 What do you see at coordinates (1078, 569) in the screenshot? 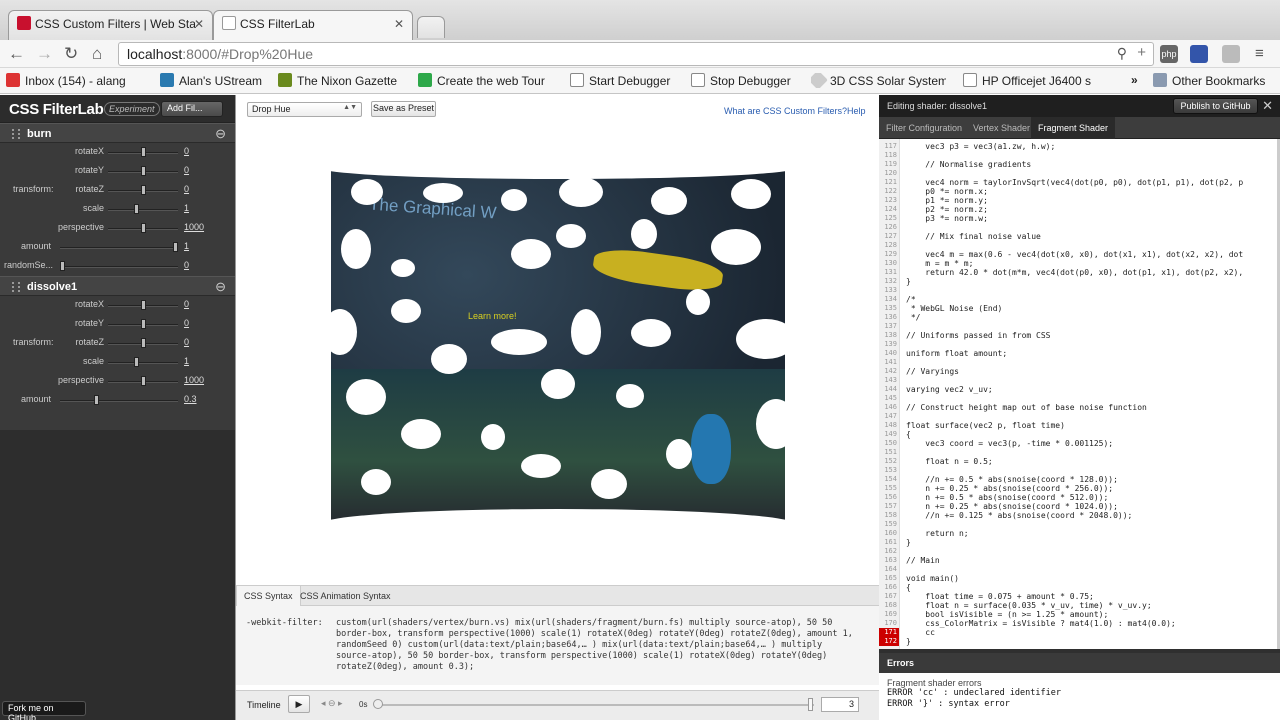
I see `code-line: 164` at bounding box center [1078, 569].